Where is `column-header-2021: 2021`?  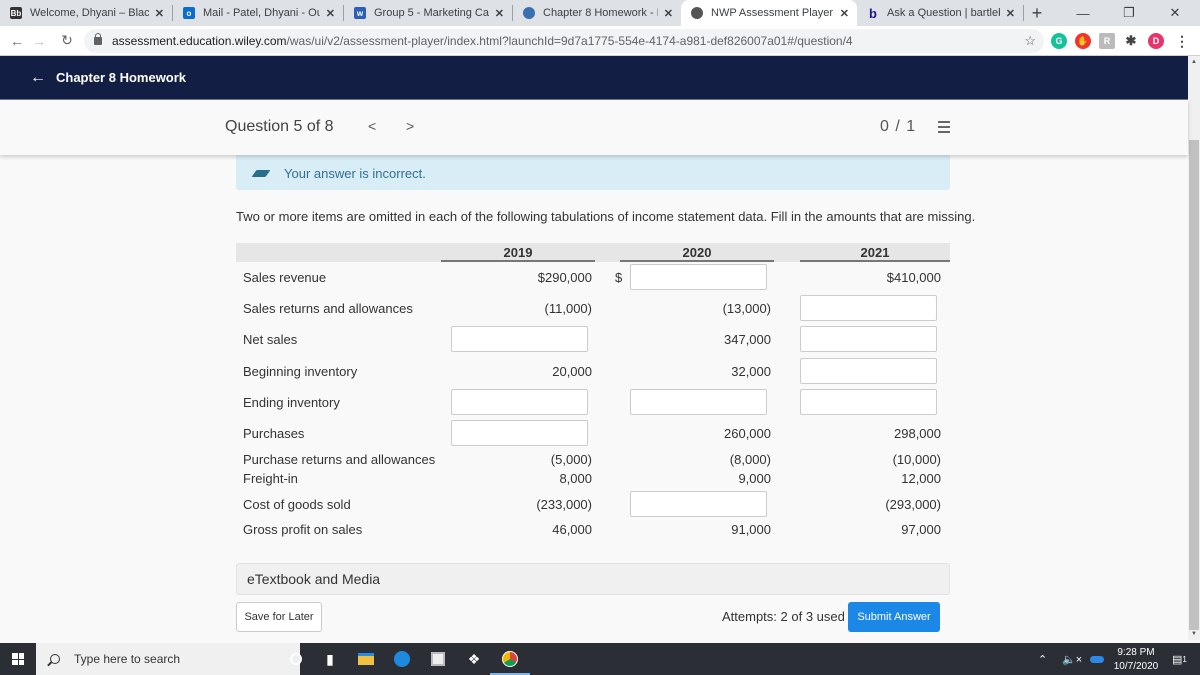
column-header-2021: 2021 is located at coordinates (875, 252).